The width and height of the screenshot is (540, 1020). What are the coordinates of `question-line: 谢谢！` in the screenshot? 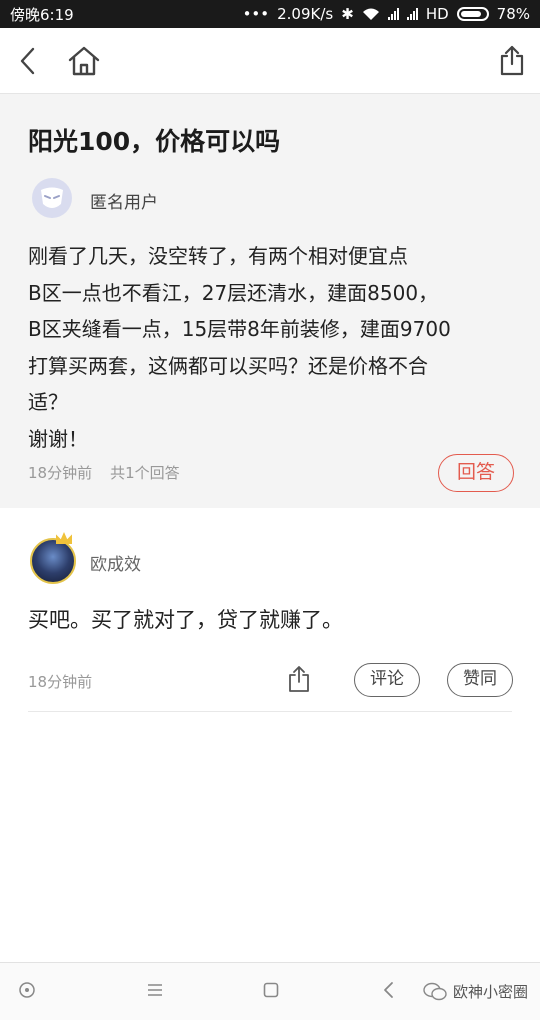 It's located at (58, 438).